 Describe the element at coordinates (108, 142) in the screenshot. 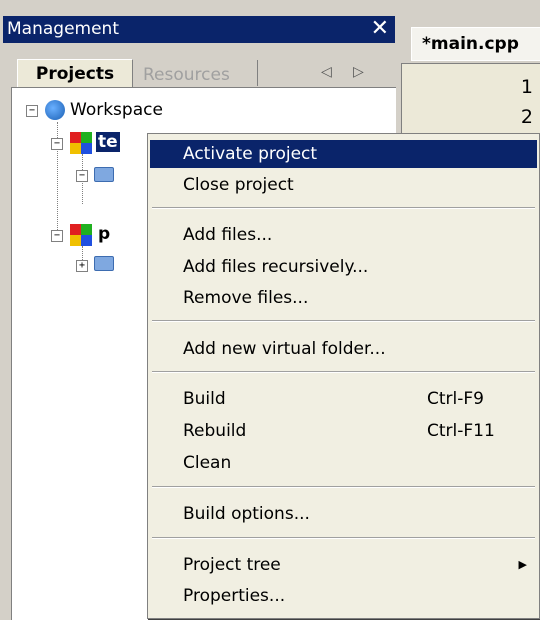

I see `tree-item-project1: te` at that location.